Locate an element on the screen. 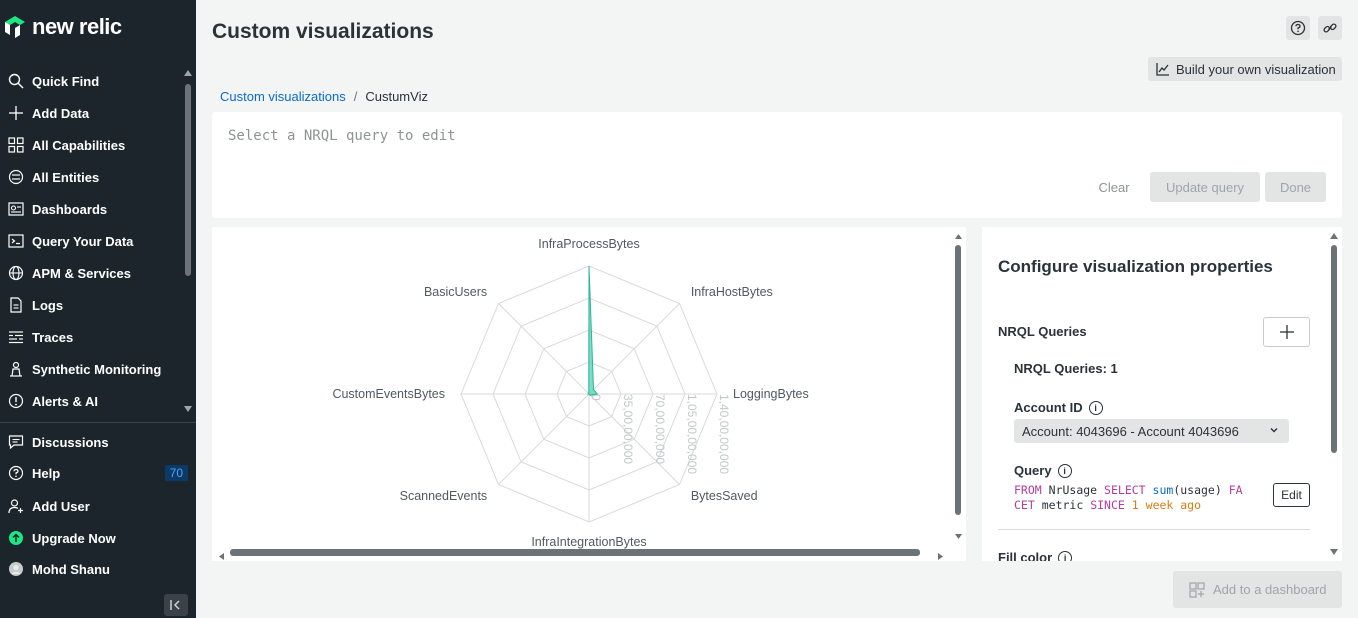 The height and width of the screenshot is (618, 1358). sidebar-item-quick-find: Quick Find is located at coordinates (90, 81).